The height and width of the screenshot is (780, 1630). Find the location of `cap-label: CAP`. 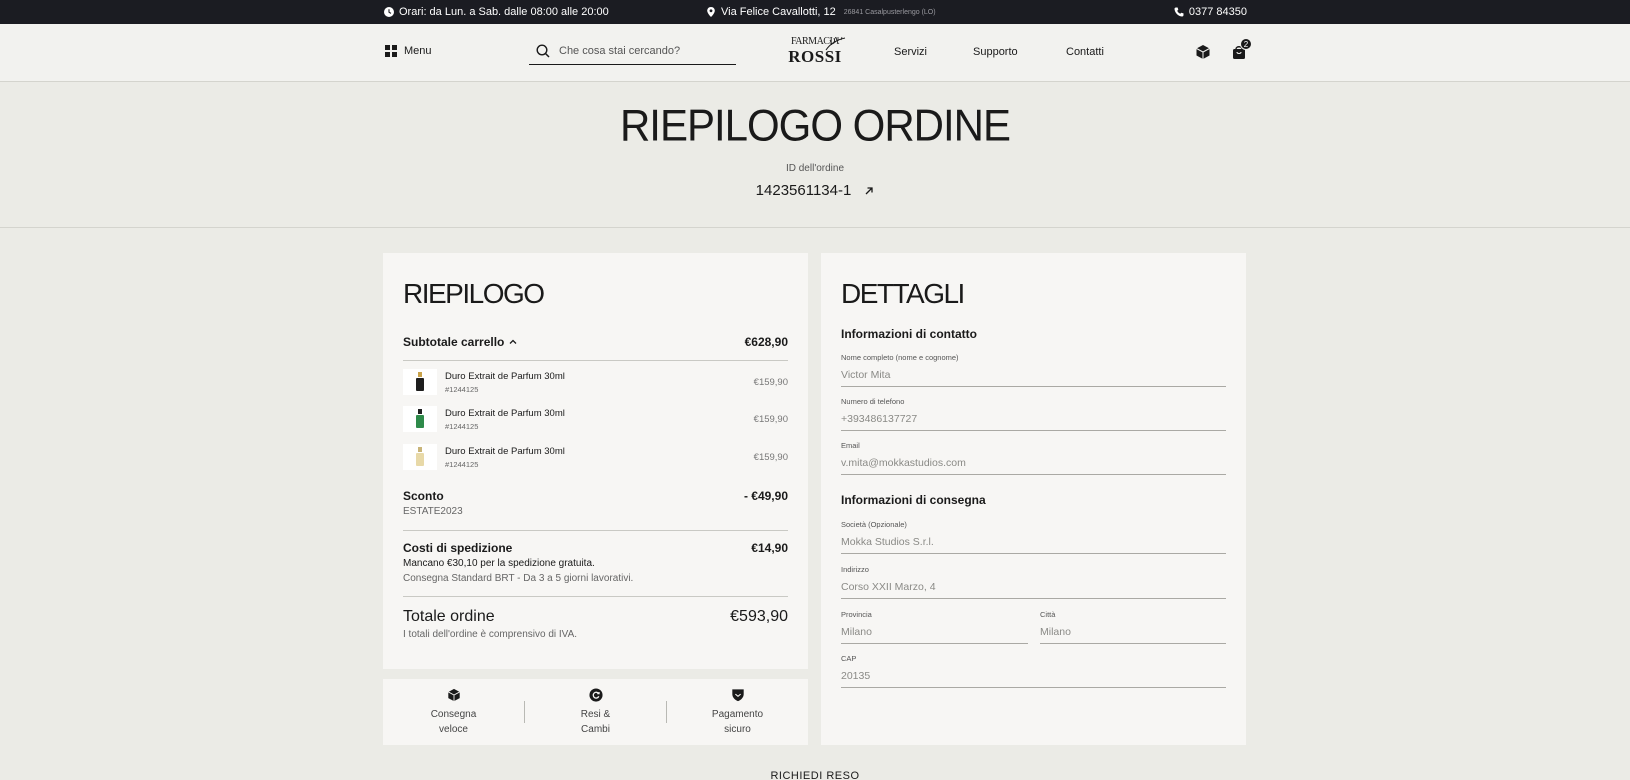

cap-label: CAP is located at coordinates (849, 658).